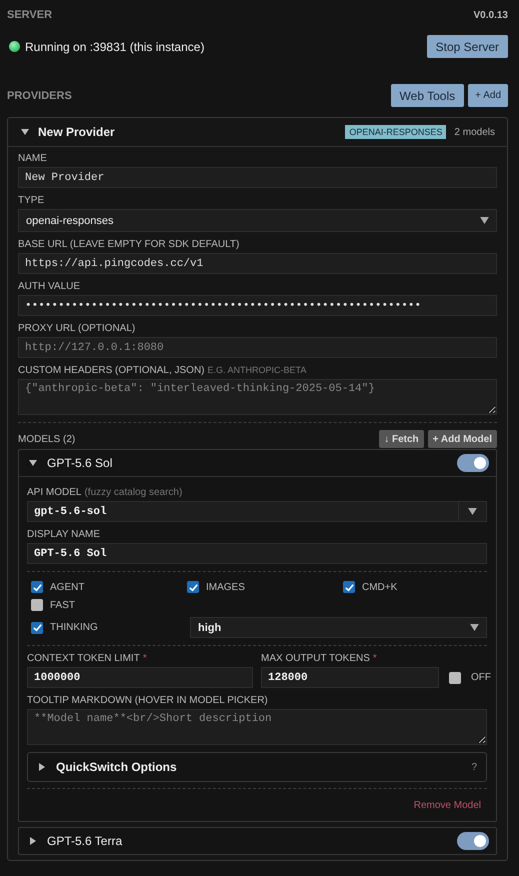 The height and width of the screenshot is (876, 519). Describe the element at coordinates (116, 767) in the screenshot. I see `quickswitch-title: QuickSwitch Options` at that location.